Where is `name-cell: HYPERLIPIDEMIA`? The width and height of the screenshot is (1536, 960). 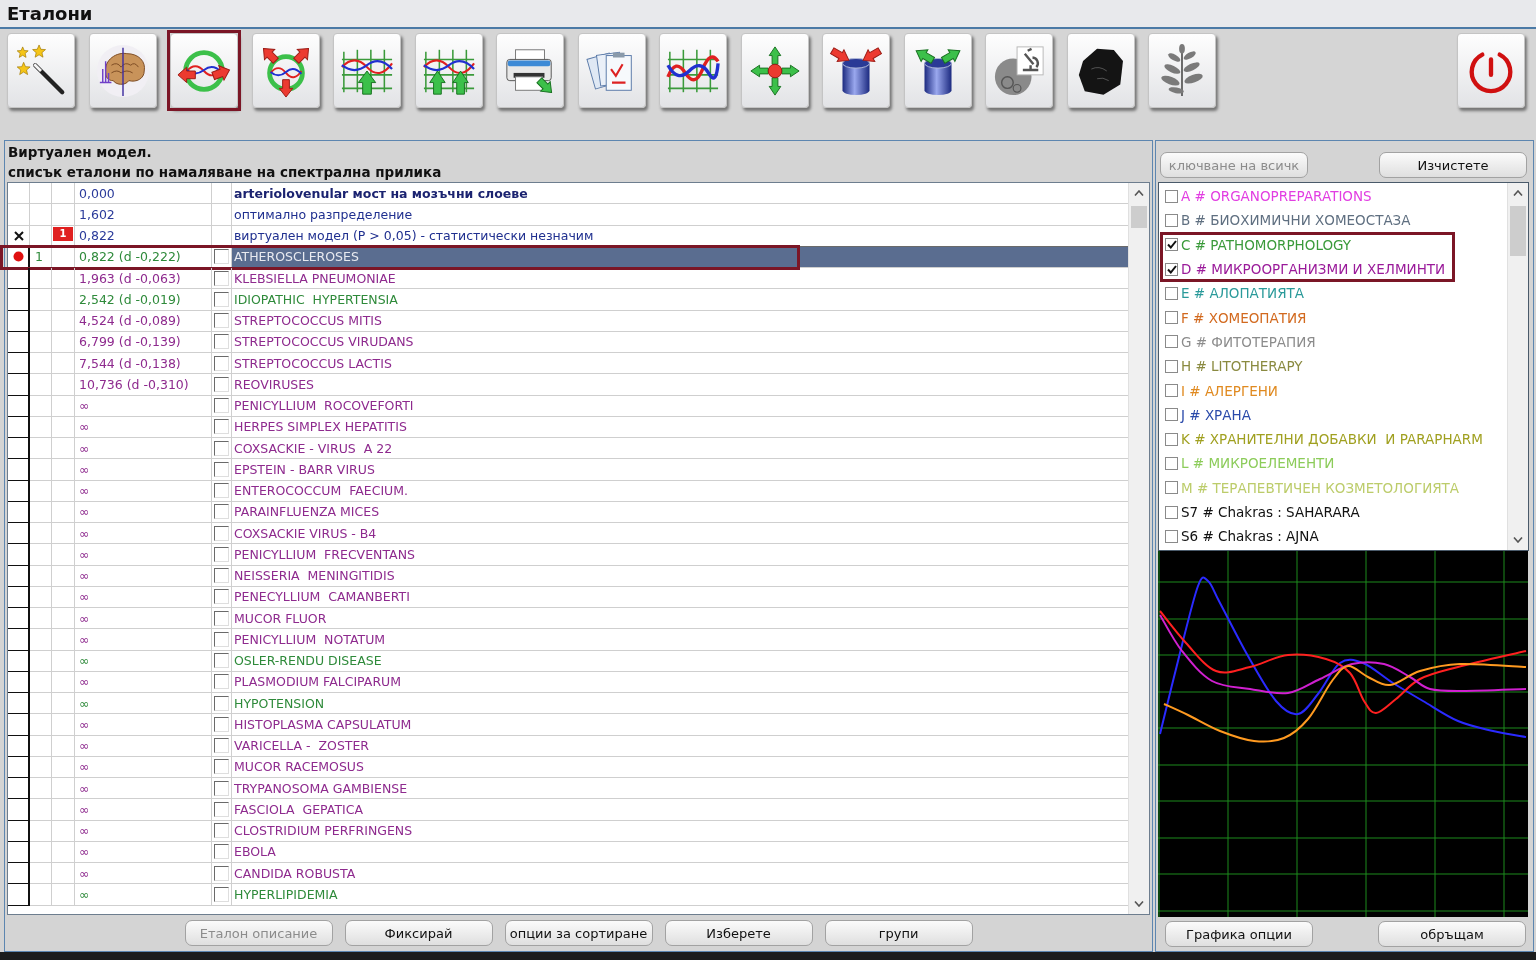
name-cell: HYPERLIPIDEMIA is located at coordinates (680, 895).